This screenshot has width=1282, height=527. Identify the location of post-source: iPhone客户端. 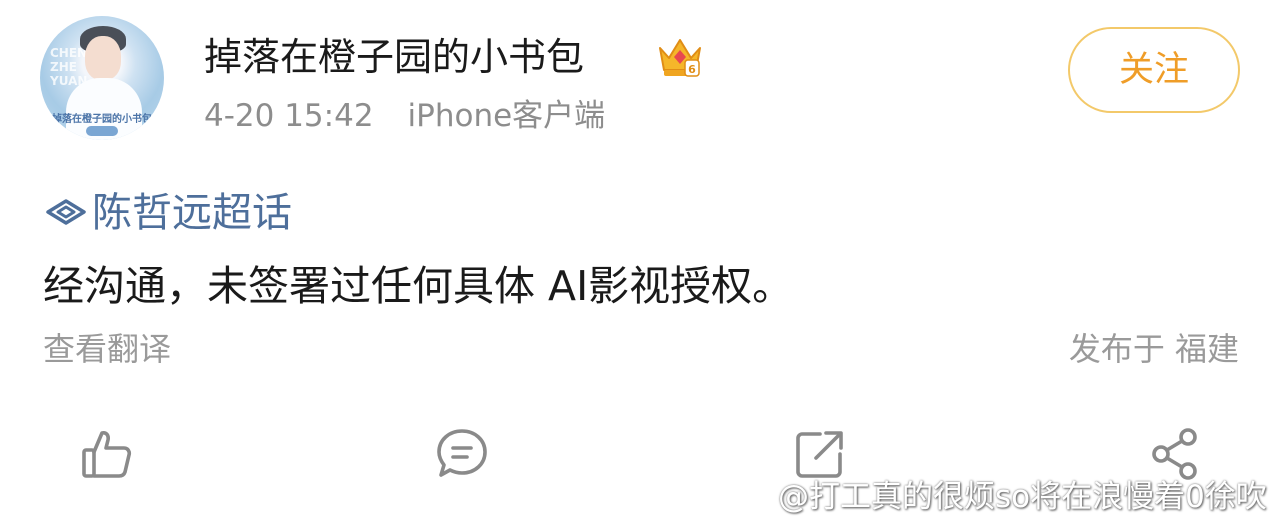
(506, 116).